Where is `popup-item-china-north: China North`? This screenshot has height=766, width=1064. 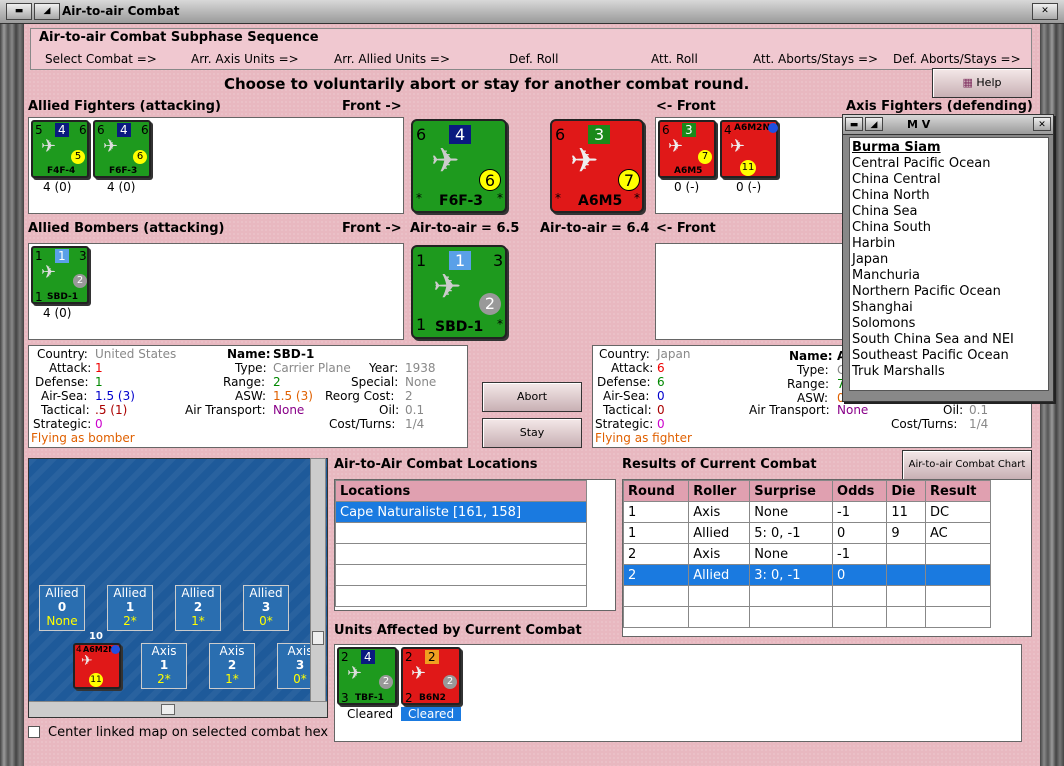 popup-item-china-north: China North is located at coordinates (949, 196).